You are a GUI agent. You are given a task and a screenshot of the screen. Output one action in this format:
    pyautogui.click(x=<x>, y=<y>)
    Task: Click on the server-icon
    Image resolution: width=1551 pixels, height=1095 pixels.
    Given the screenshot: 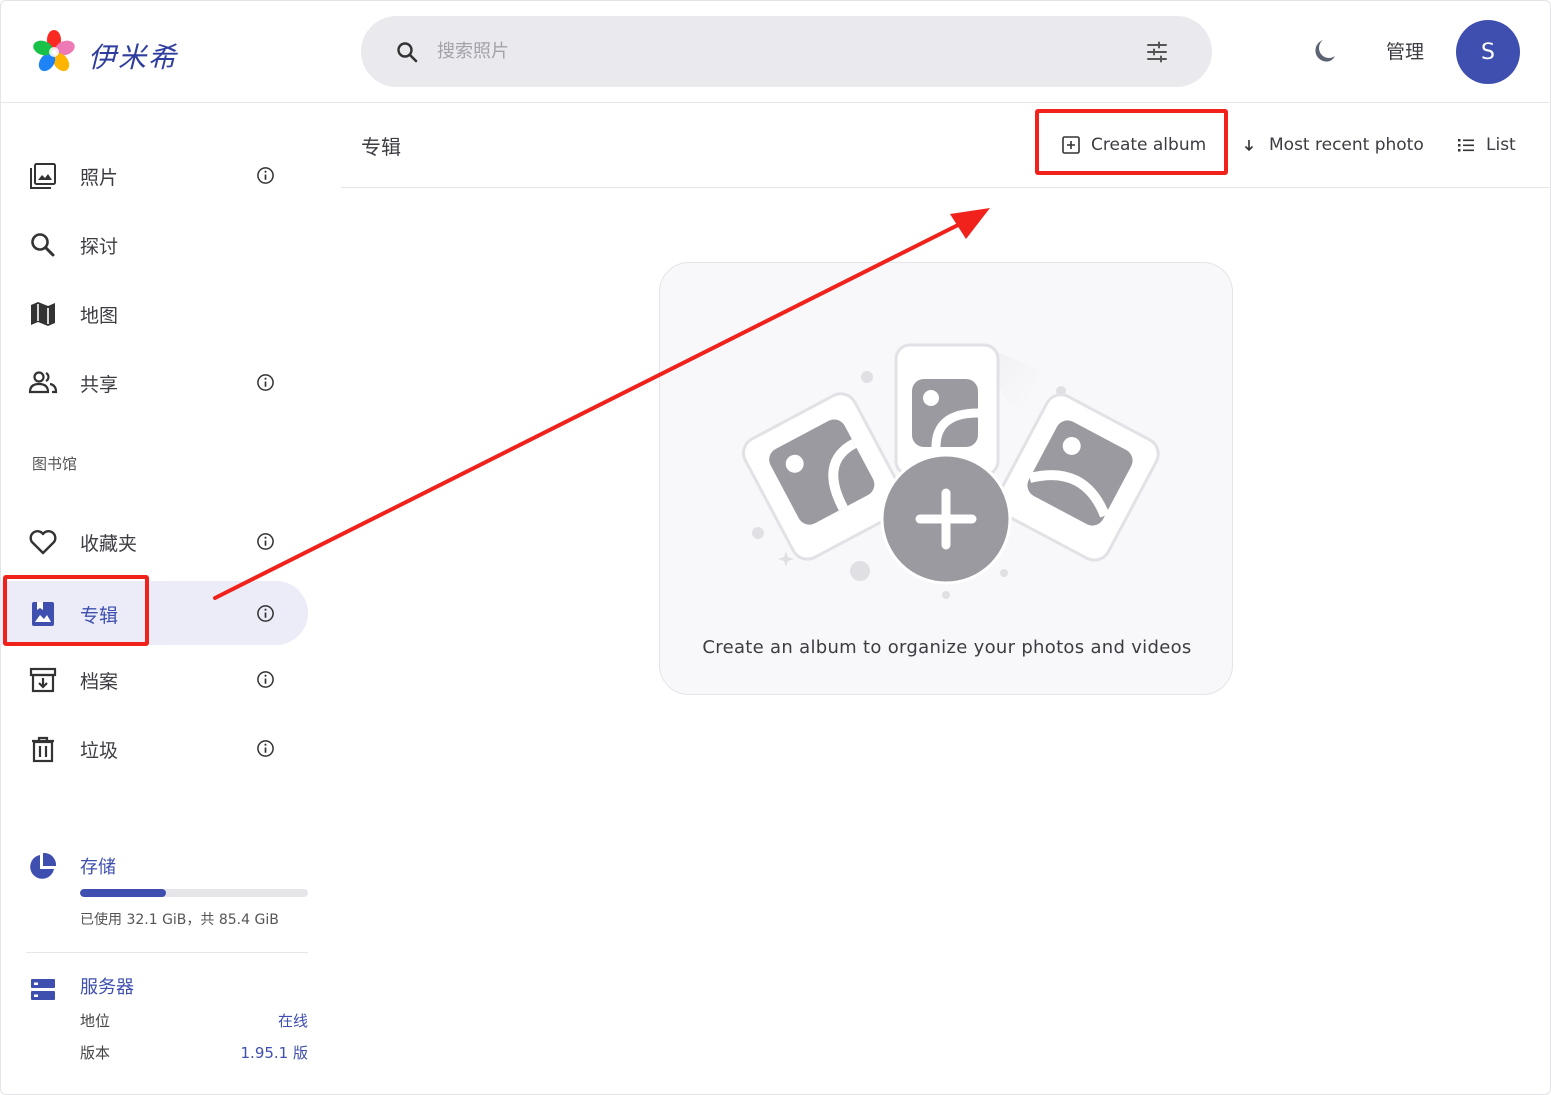 What is the action you would take?
    pyautogui.click(x=43, y=989)
    